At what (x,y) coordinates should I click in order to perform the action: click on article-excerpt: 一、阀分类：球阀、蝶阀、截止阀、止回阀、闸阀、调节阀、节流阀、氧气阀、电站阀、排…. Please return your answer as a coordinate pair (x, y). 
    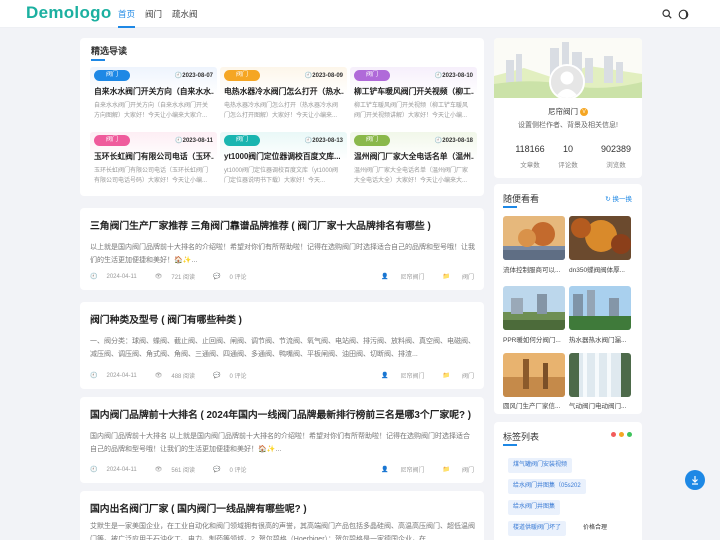
    Looking at the image, I should click on (282, 348).